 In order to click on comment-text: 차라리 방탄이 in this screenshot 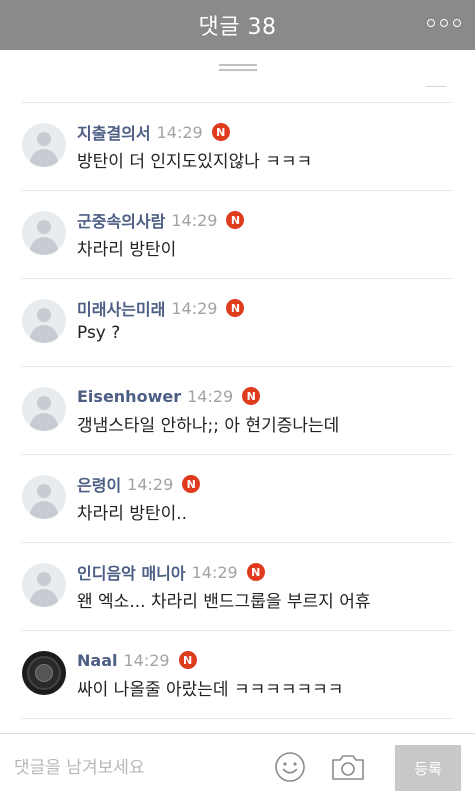, I will do `click(127, 250)`.